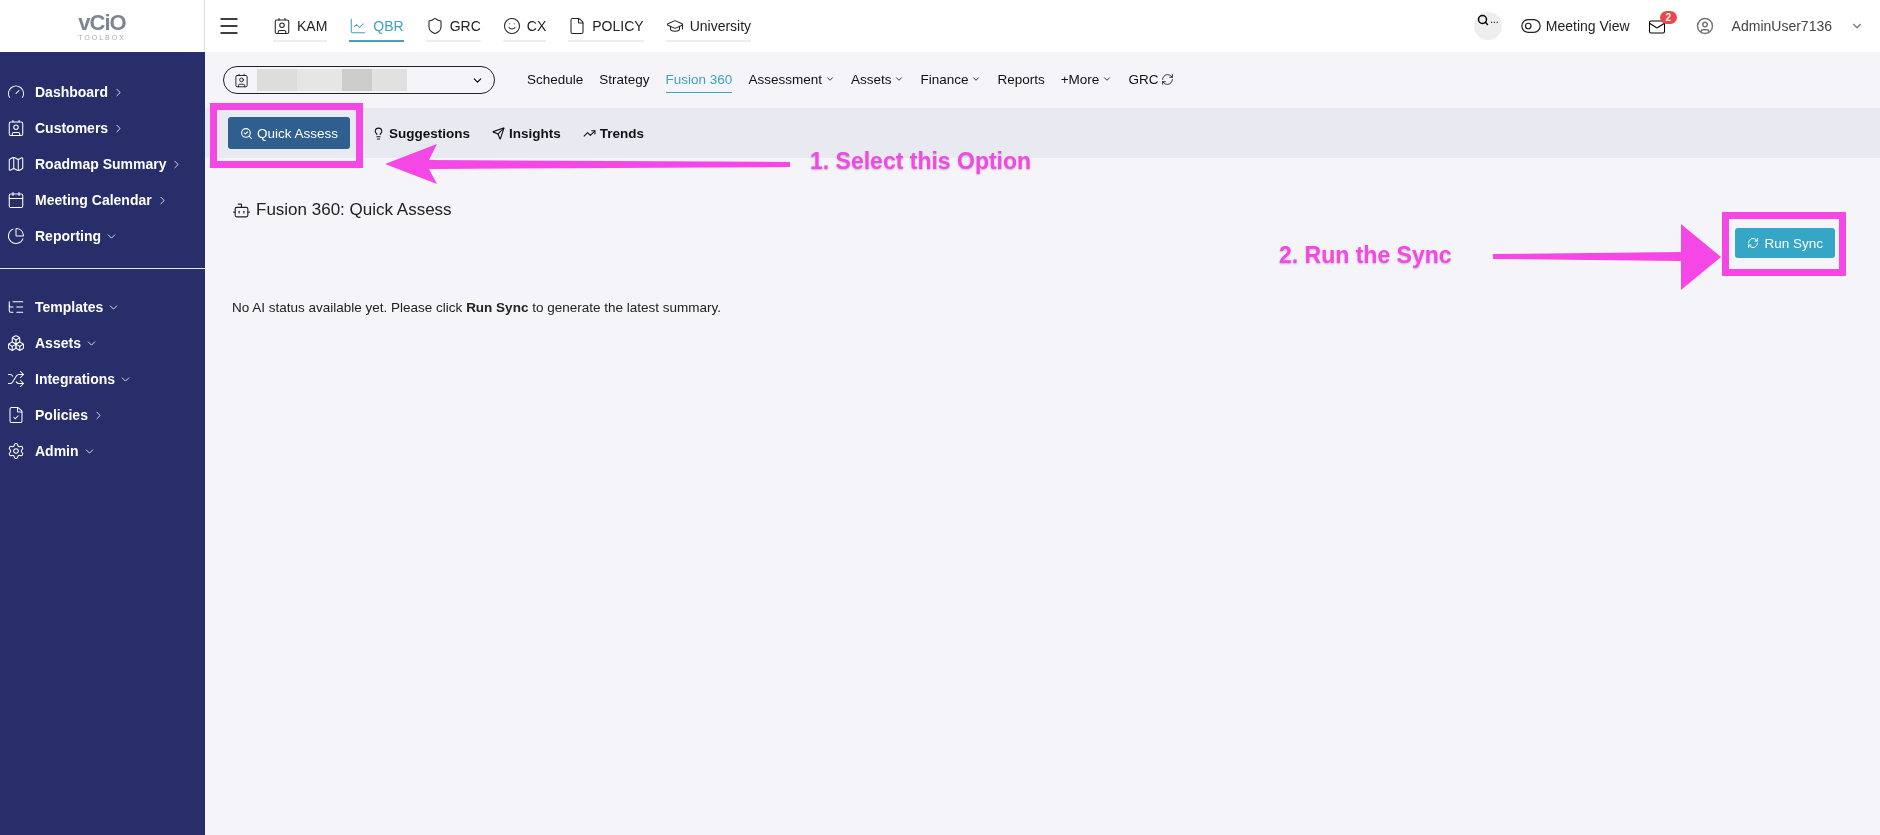  Describe the element at coordinates (921, 161) in the screenshot. I see `annotation-text: 1. Select this Option` at that location.